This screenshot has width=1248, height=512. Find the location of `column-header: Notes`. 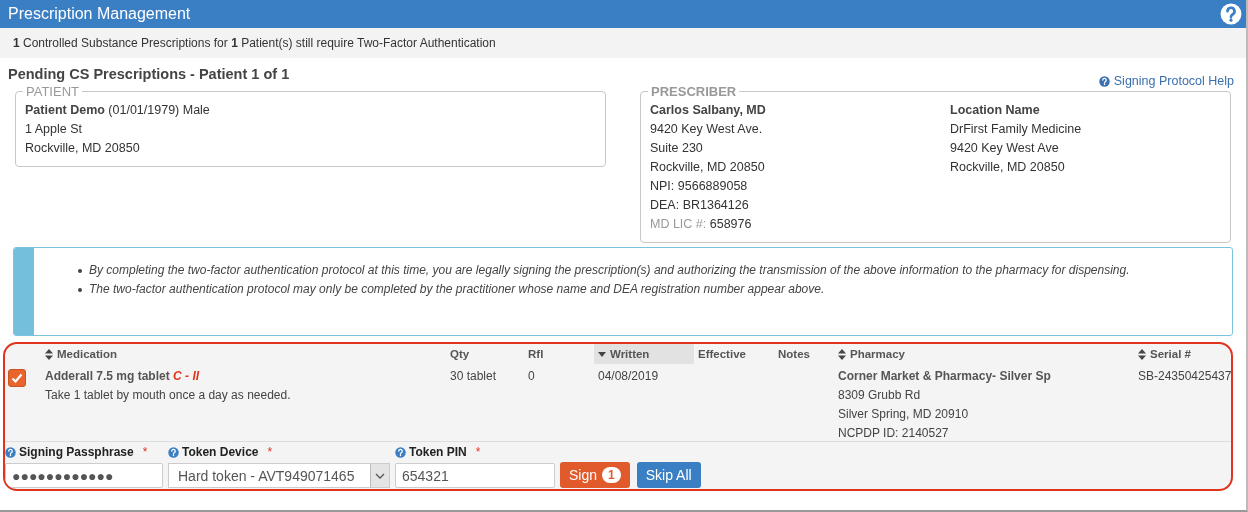

column-header: Notes is located at coordinates (804, 354).